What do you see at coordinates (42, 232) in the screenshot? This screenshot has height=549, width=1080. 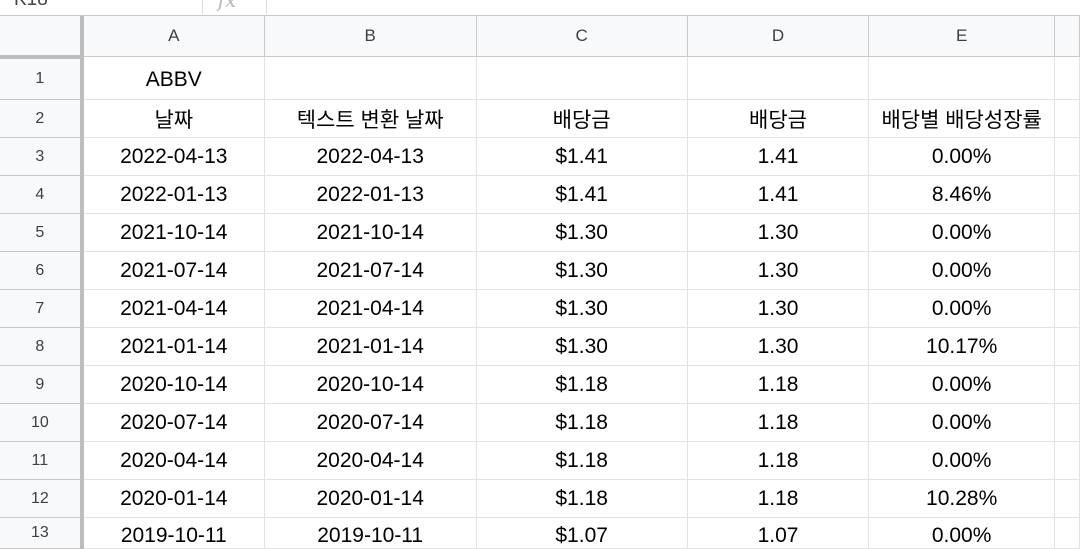 I see `row-header: 5` at bounding box center [42, 232].